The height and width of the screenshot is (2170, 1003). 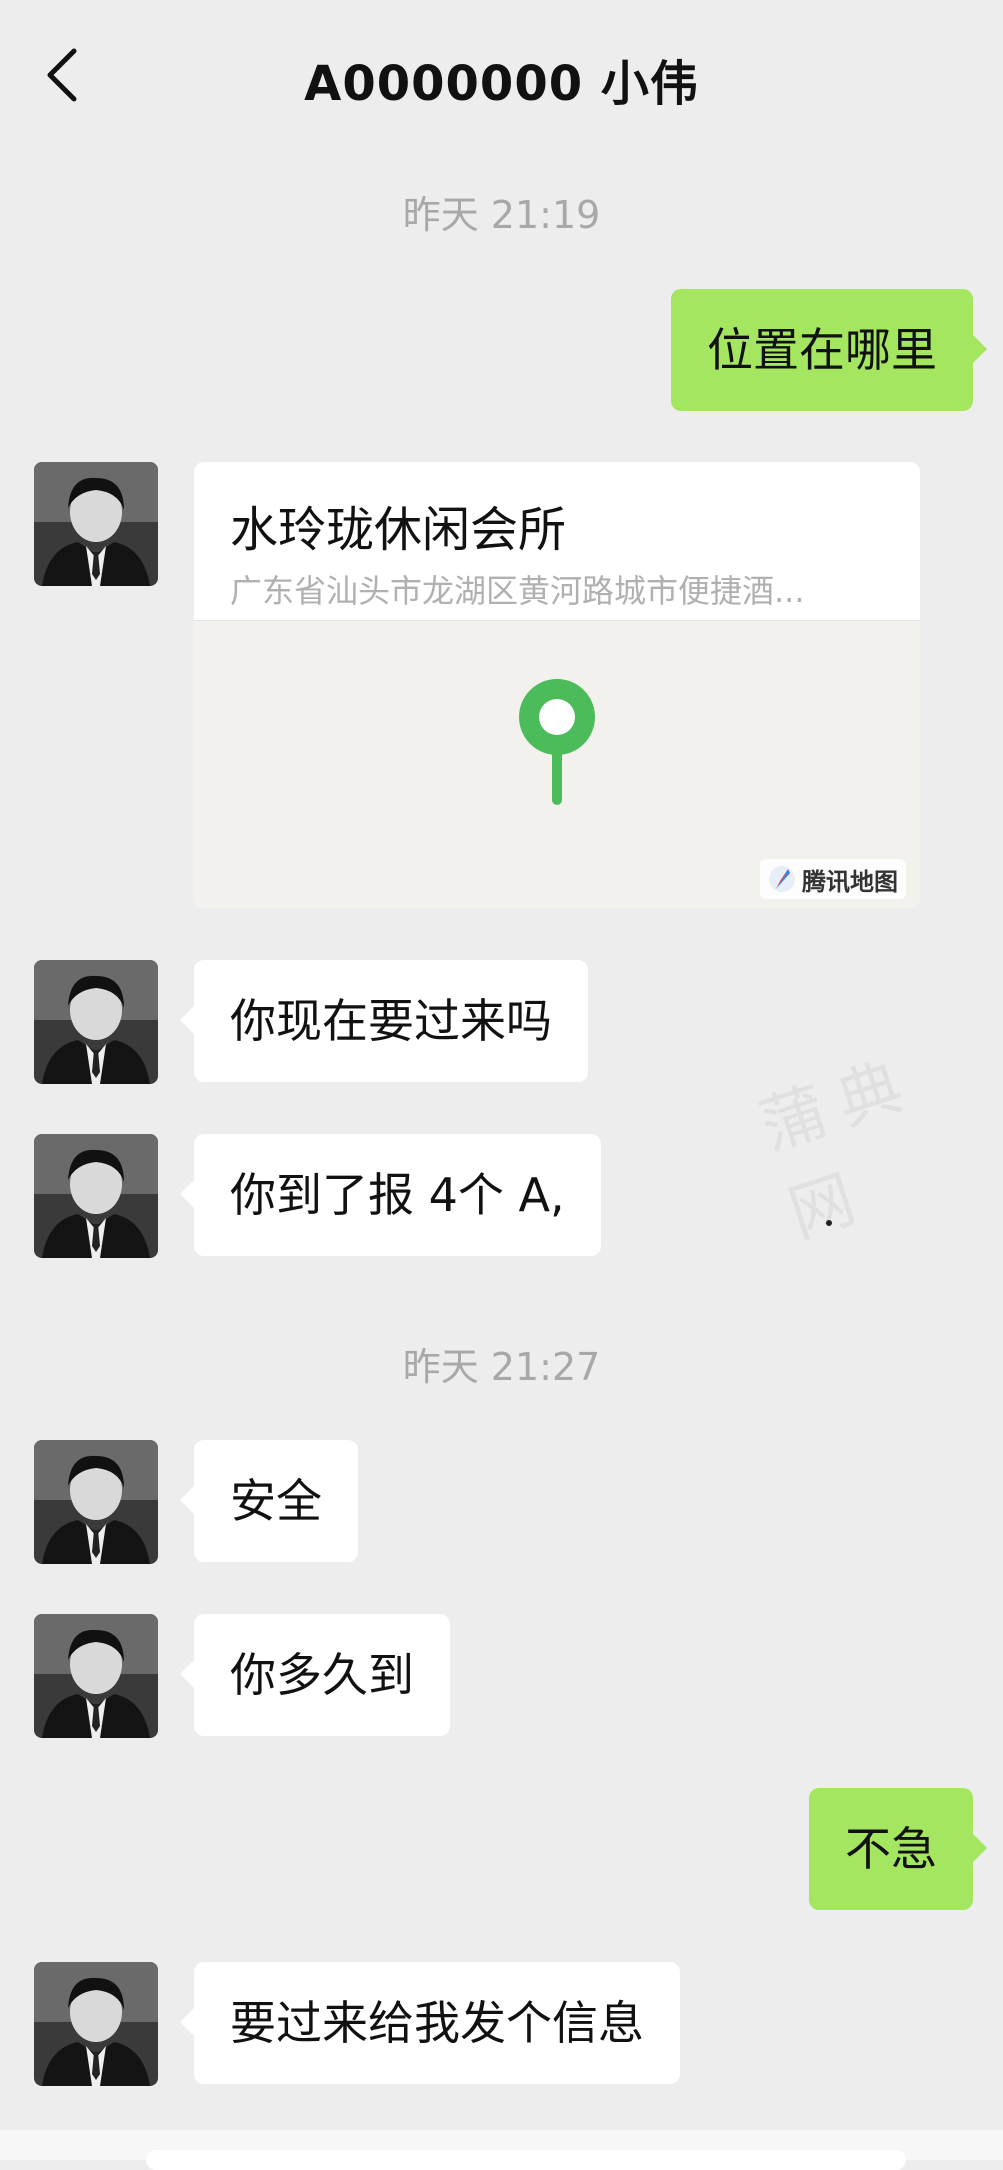 I want to click on location-card: 水玲珑休闲会所 广东省汕头市龙湖区黄河路城市便捷酒... 腾讯地图, so click(x=557, y=685).